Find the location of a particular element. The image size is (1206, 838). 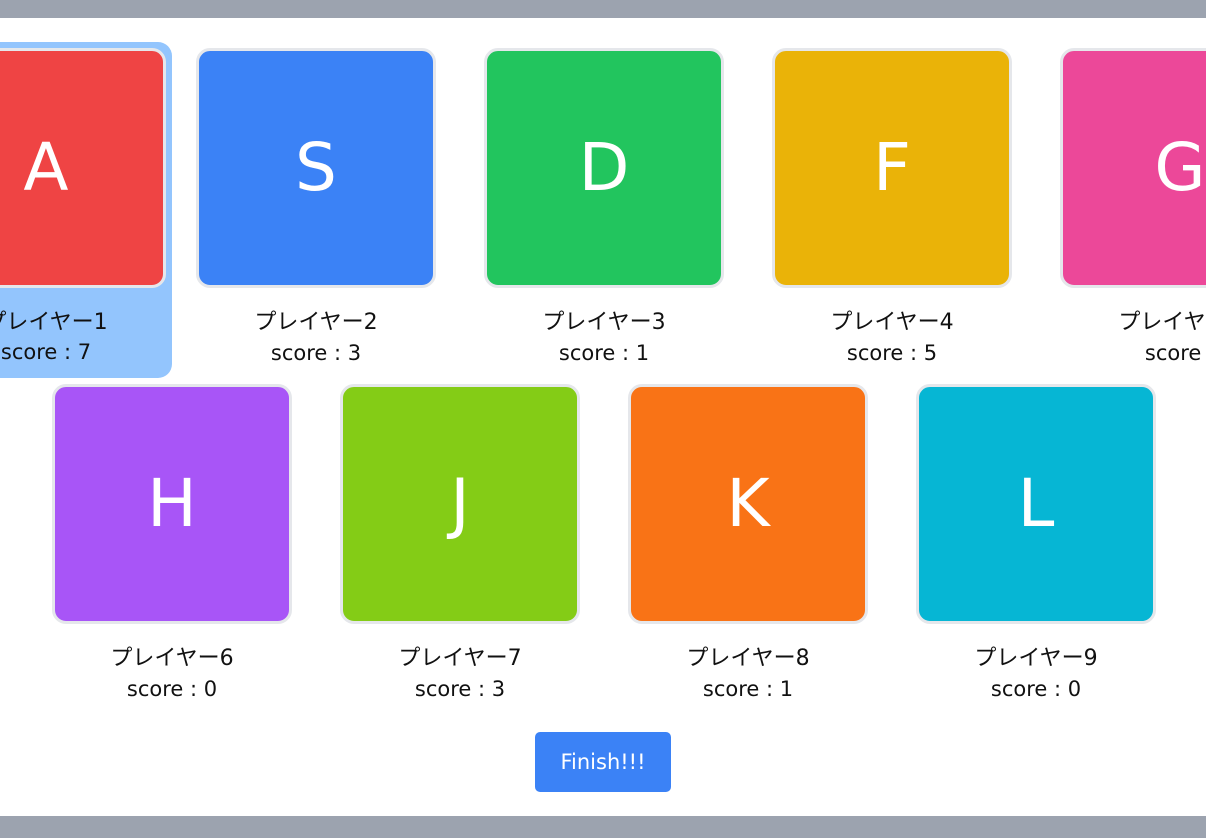

player-2-key-card: S is located at coordinates (316, 168).